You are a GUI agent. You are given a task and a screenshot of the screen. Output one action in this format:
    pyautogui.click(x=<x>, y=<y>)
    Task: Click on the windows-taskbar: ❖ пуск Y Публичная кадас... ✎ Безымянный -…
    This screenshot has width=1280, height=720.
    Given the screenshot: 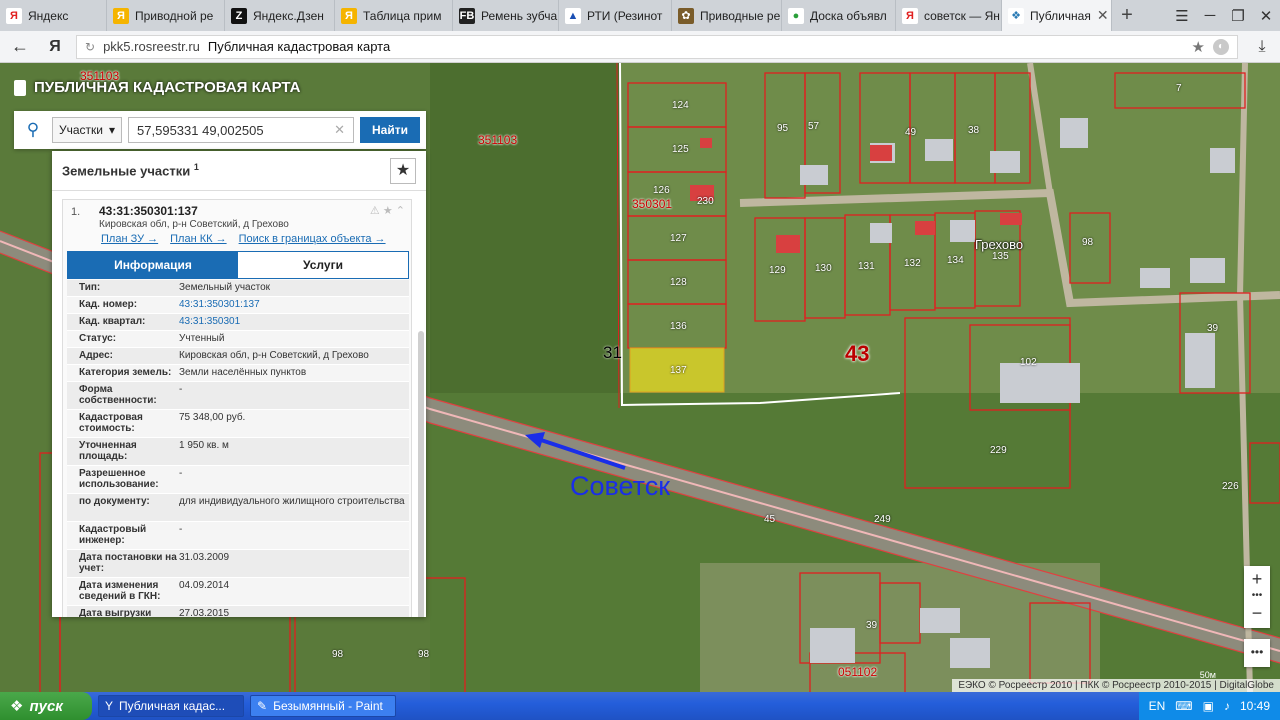 What is the action you would take?
    pyautogui.click(x=640, y=706)
    